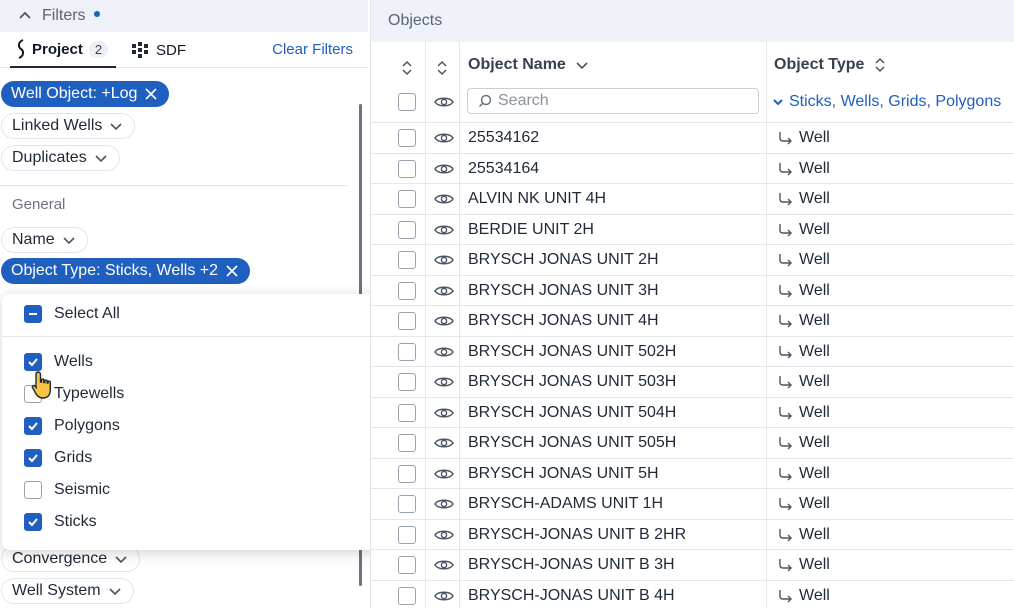 The height and width of the screenshot is (608, 1014). I want to click on object-name: BRYSCH JONAS UNIT 504H, so click(572, 412).